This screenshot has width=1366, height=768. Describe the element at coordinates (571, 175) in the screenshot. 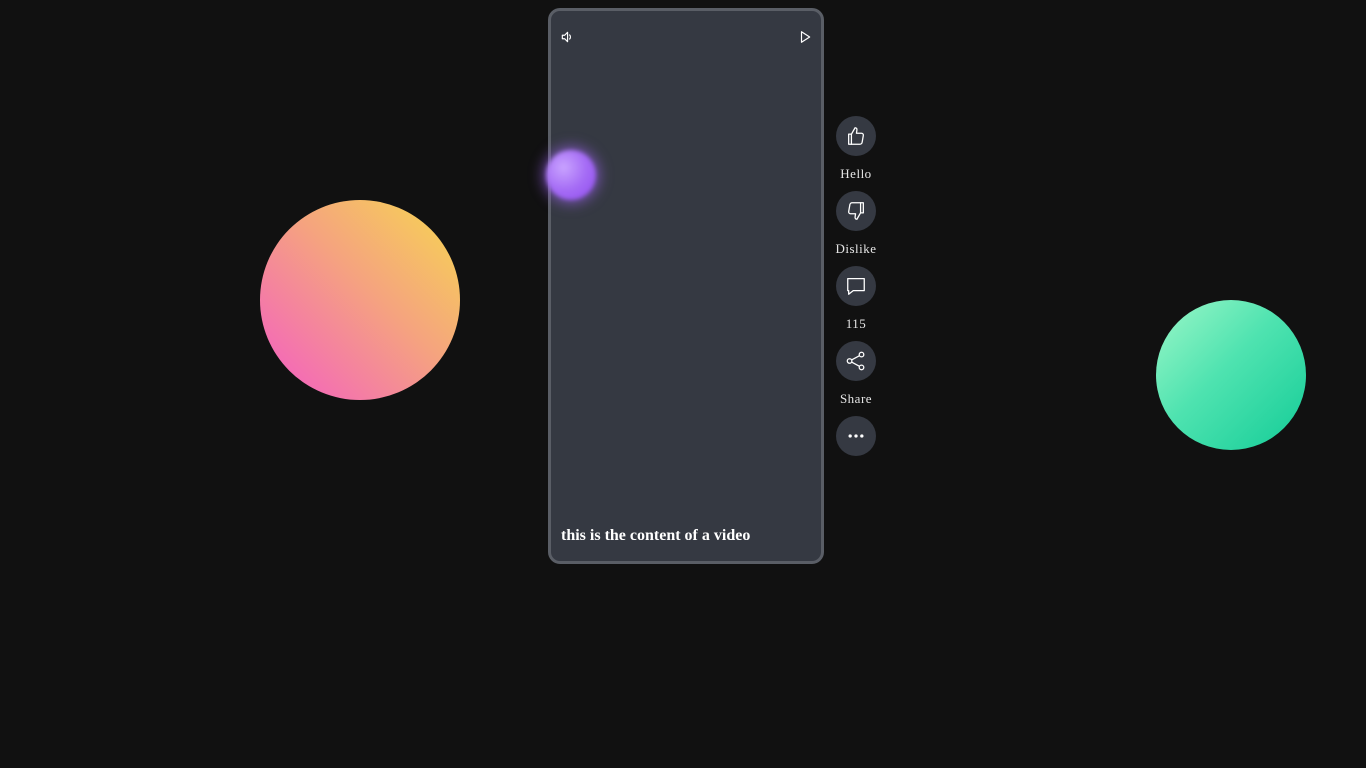

I see `decorative-purple-orb` at that location.